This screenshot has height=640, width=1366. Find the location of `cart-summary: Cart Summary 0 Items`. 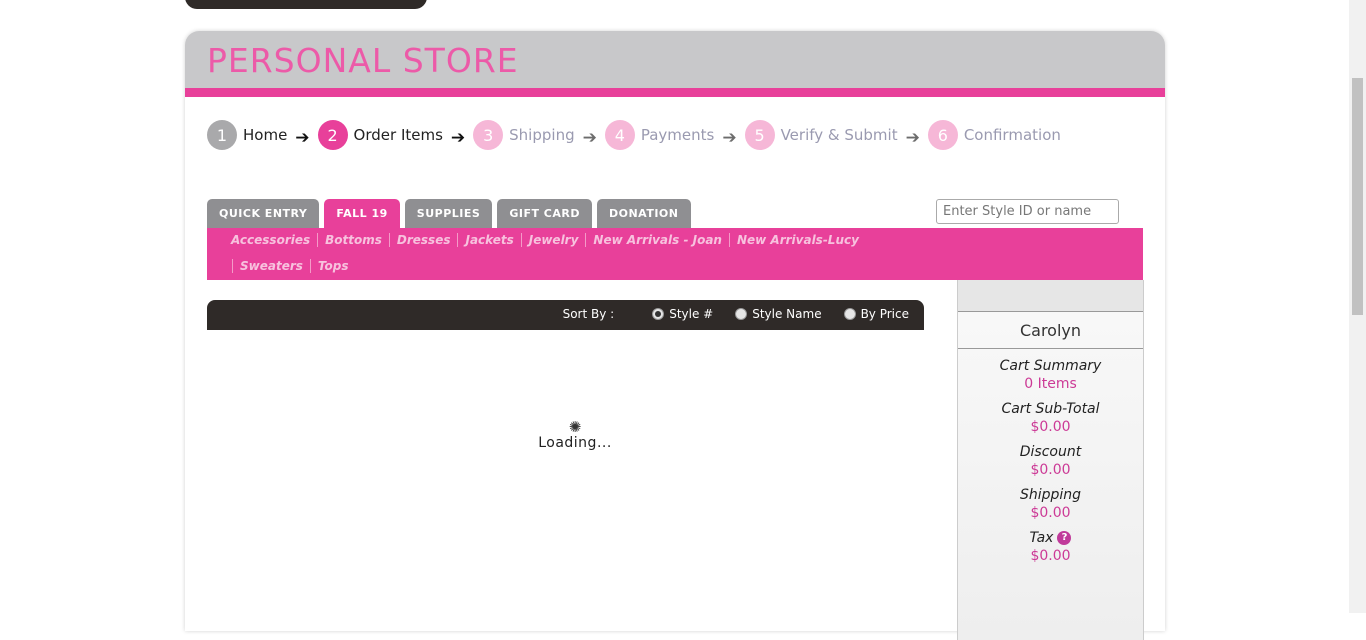

cart-summary: Cart Summary 0 Items is located at coordinates (1050, 375).